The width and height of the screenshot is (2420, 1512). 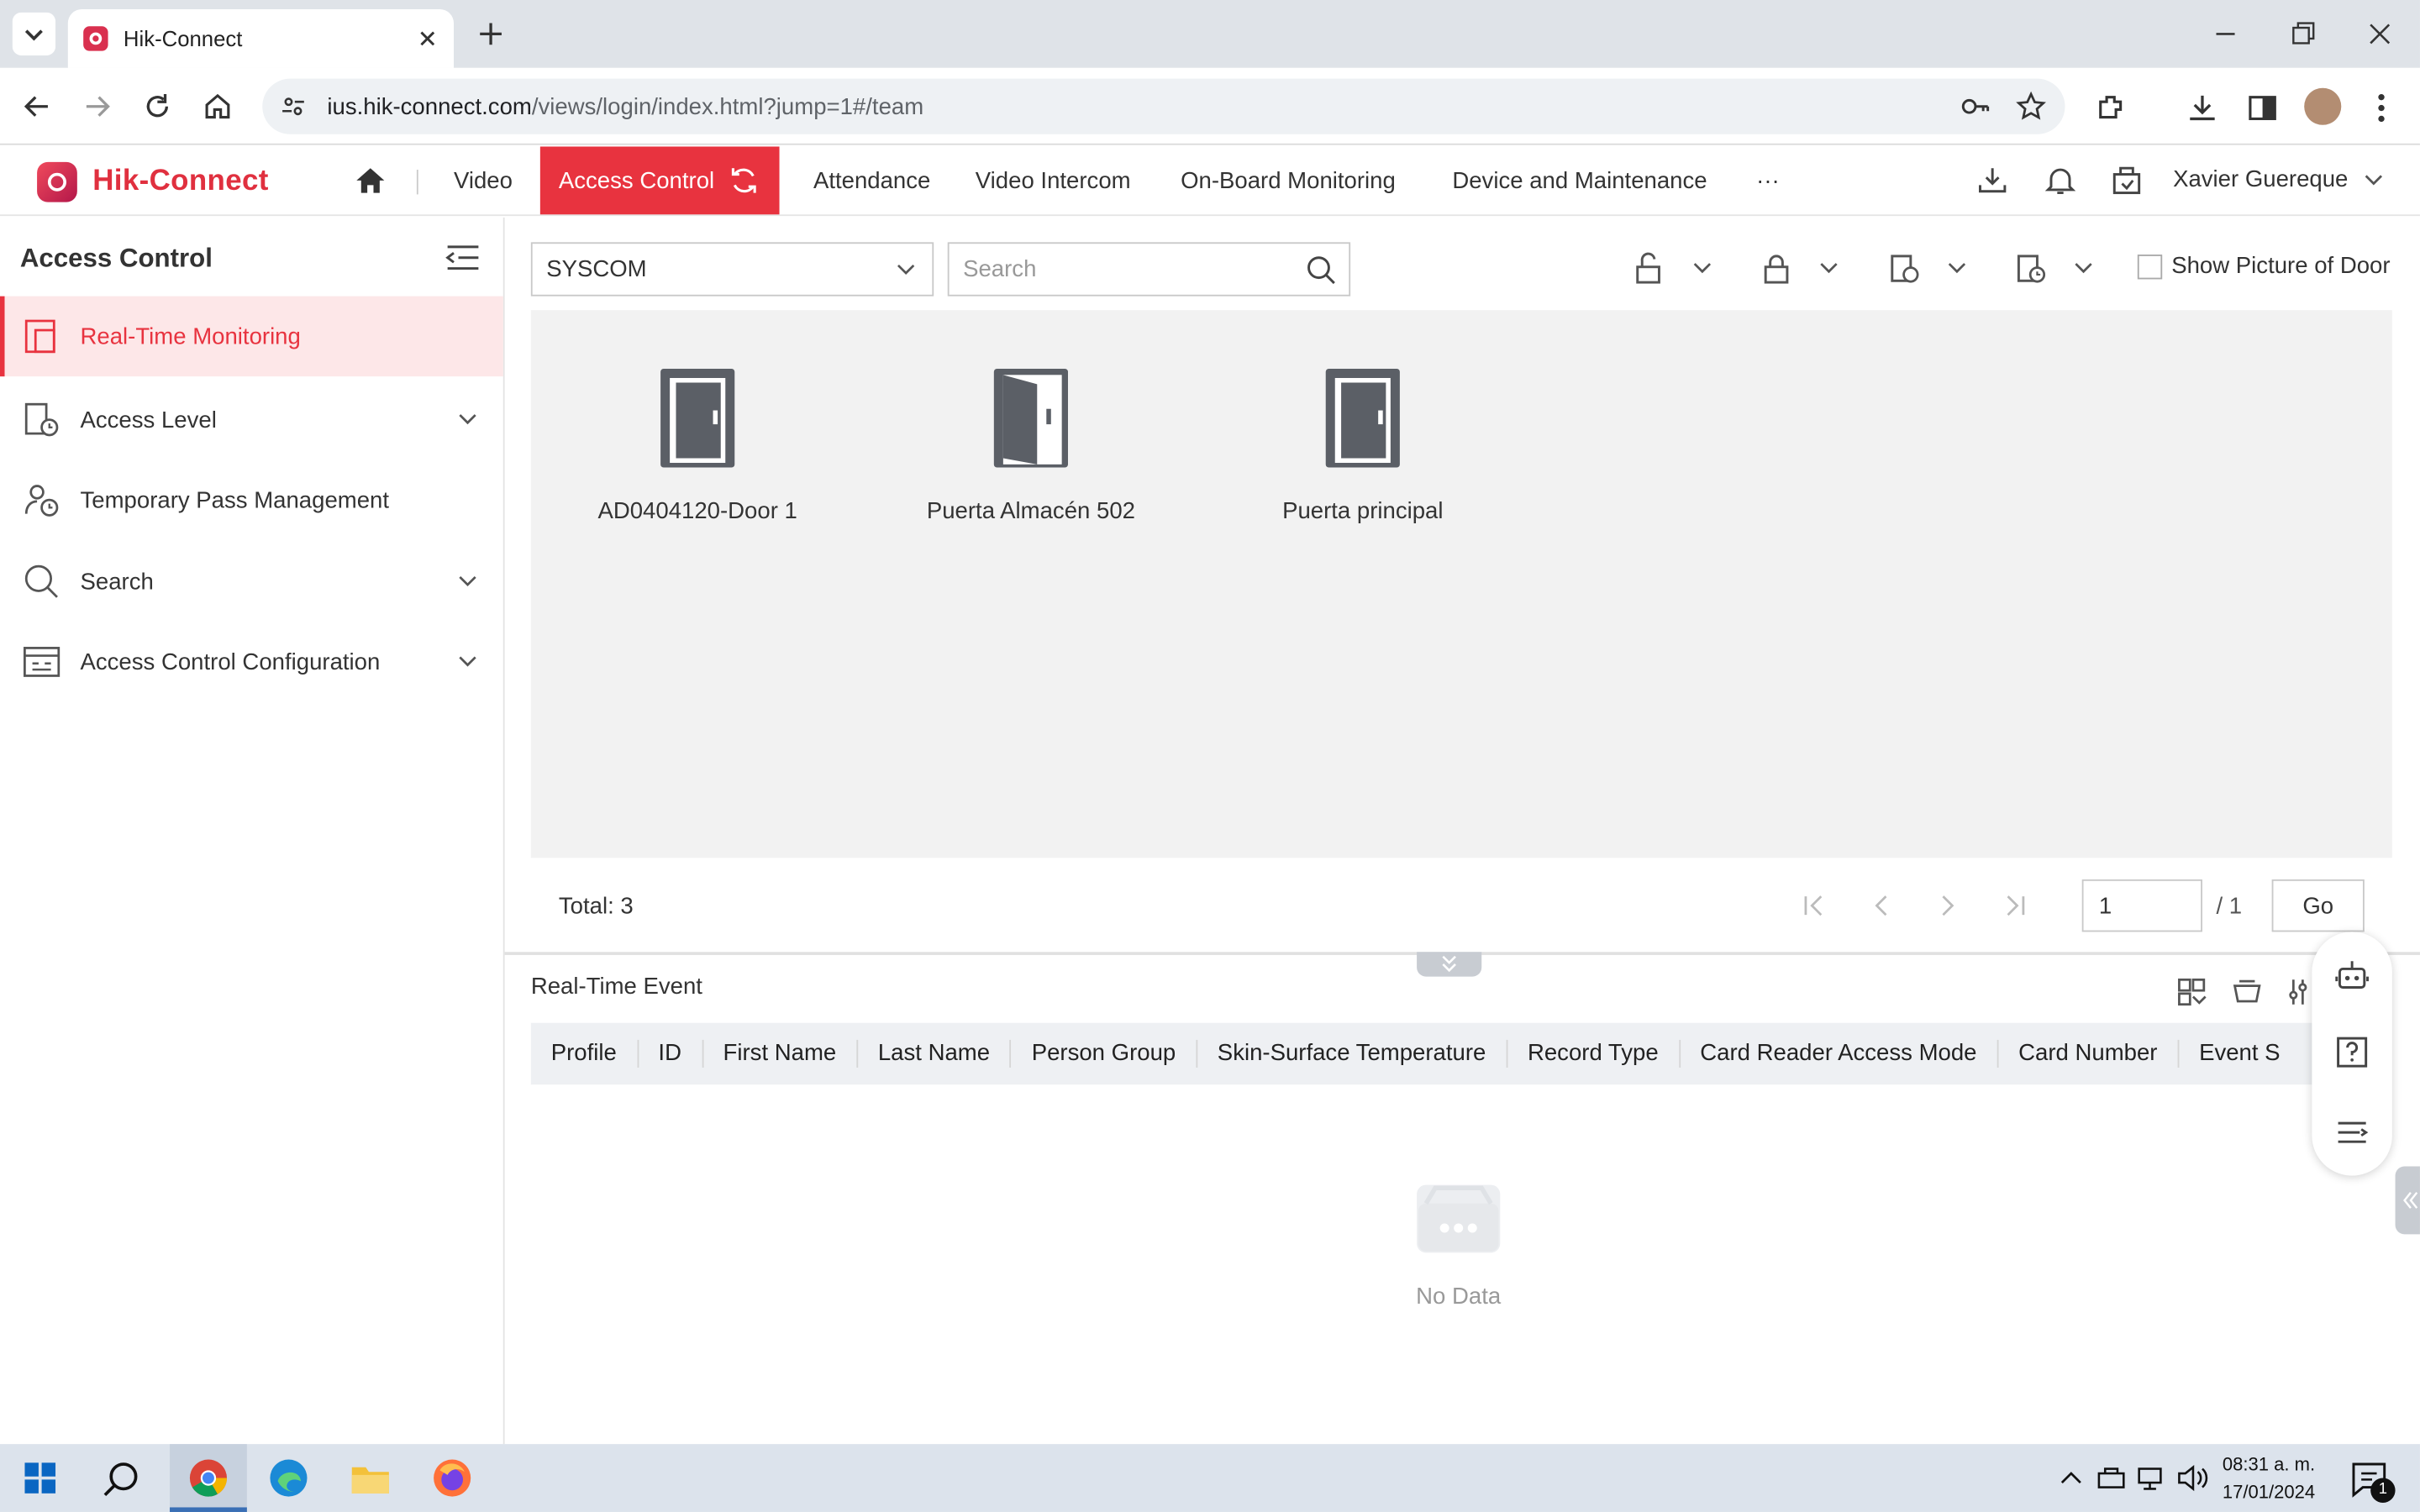 What do you see at coordinates (1881, 905) in the screenshot?
I see `prev-page-icon` at bounding box center [1881, 905].